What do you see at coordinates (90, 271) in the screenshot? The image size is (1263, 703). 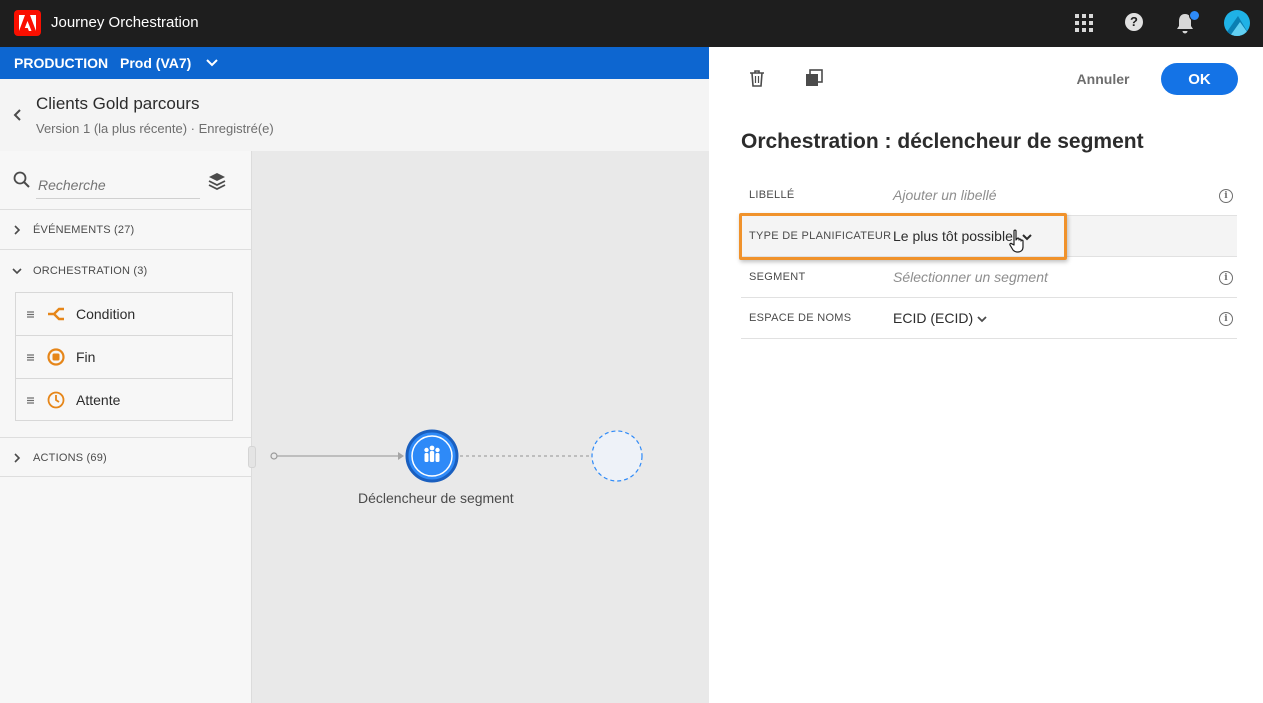 I see `section-orchestration-label: ORCHESTRATION (3)` at bounding box center [90, 271].